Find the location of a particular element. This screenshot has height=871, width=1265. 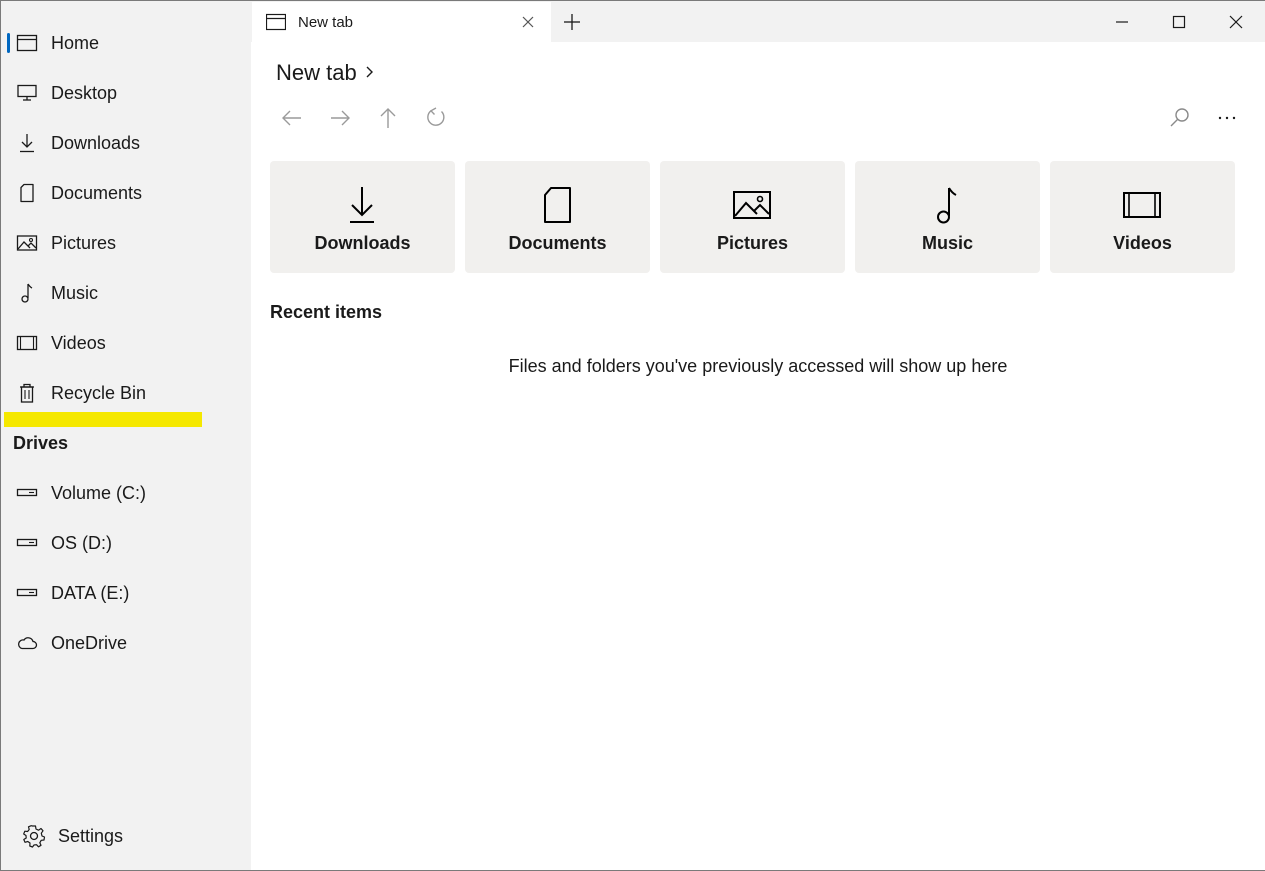

sidebar-item-label: DATA (E:) is located at coordinates (90, 592).